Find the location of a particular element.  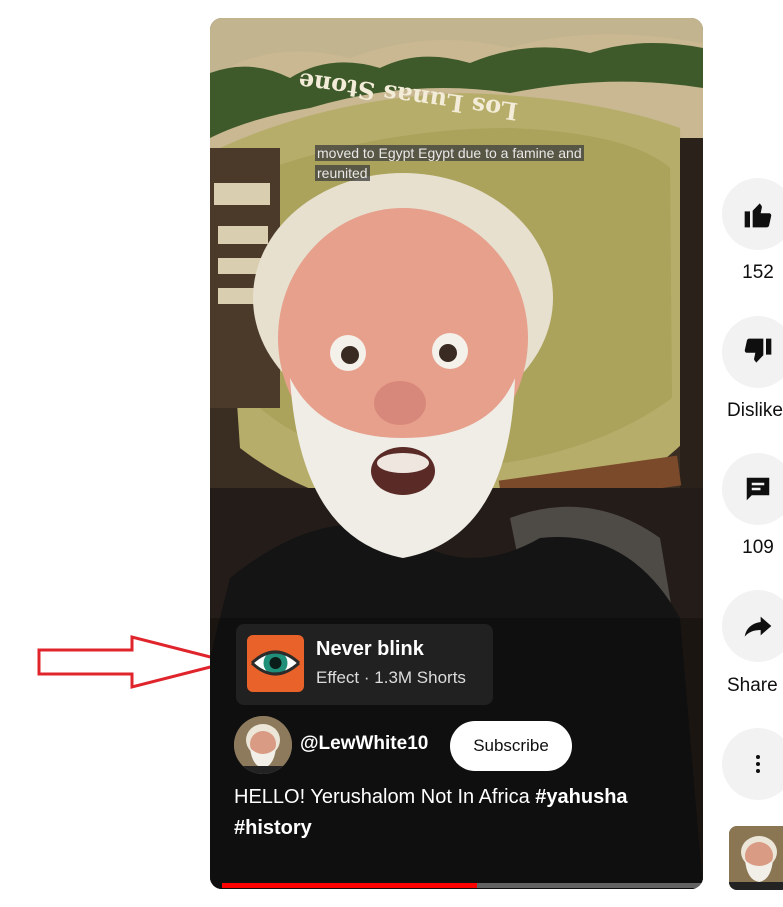

effect-thumbnail is located at coordinates (275, 663).